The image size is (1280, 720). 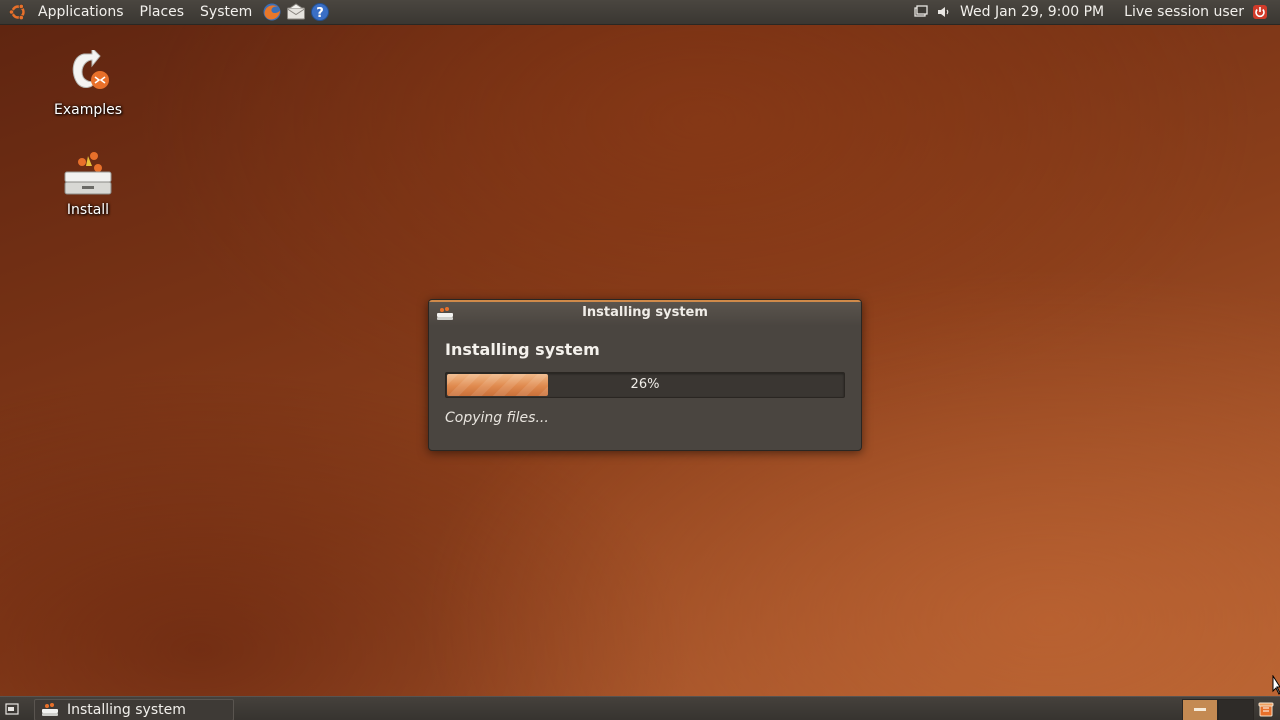 What do you see at coordinates (162, 12) in the screenshot?
I see `menu-places: Places` at bounding box center [162, 12].